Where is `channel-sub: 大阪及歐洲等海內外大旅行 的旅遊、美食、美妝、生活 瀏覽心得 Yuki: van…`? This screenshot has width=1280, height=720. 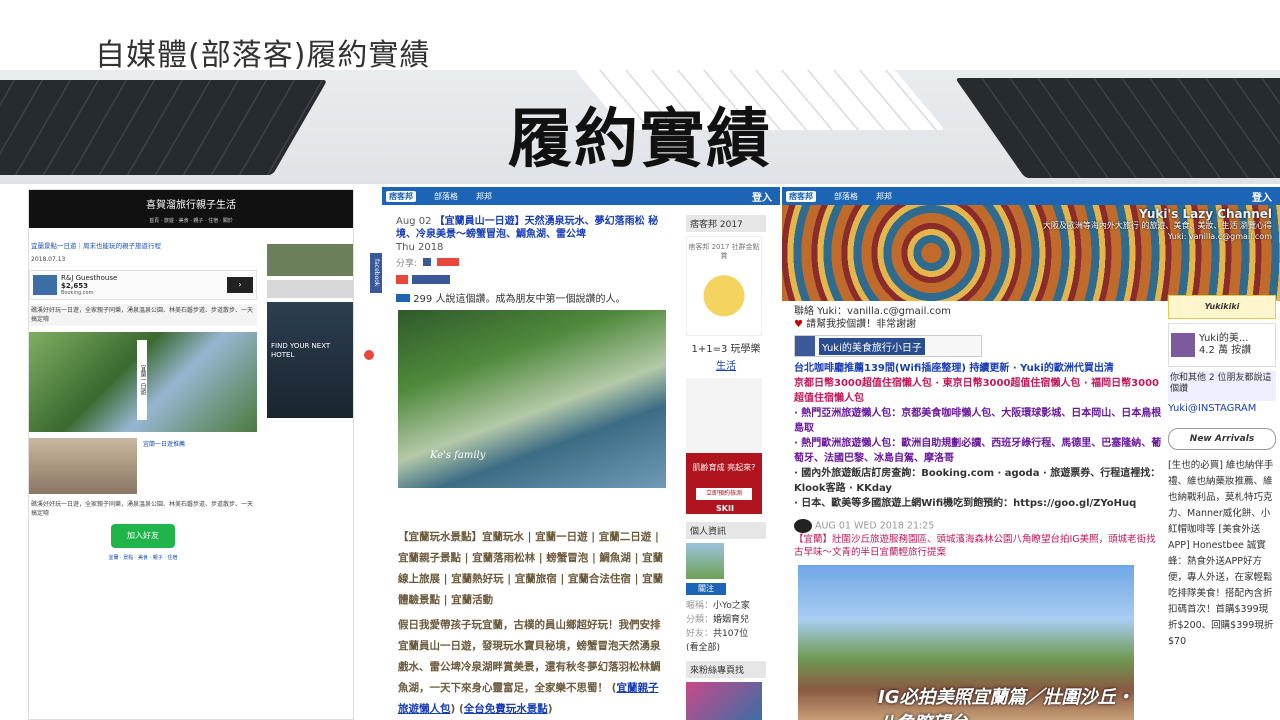 channel-sub: 大阪及歐洲等海內外大旅行 的旅遊、美食、美妝、生活 瀏覽心得 Yuki: van… is located at coordinates (1157, 231).